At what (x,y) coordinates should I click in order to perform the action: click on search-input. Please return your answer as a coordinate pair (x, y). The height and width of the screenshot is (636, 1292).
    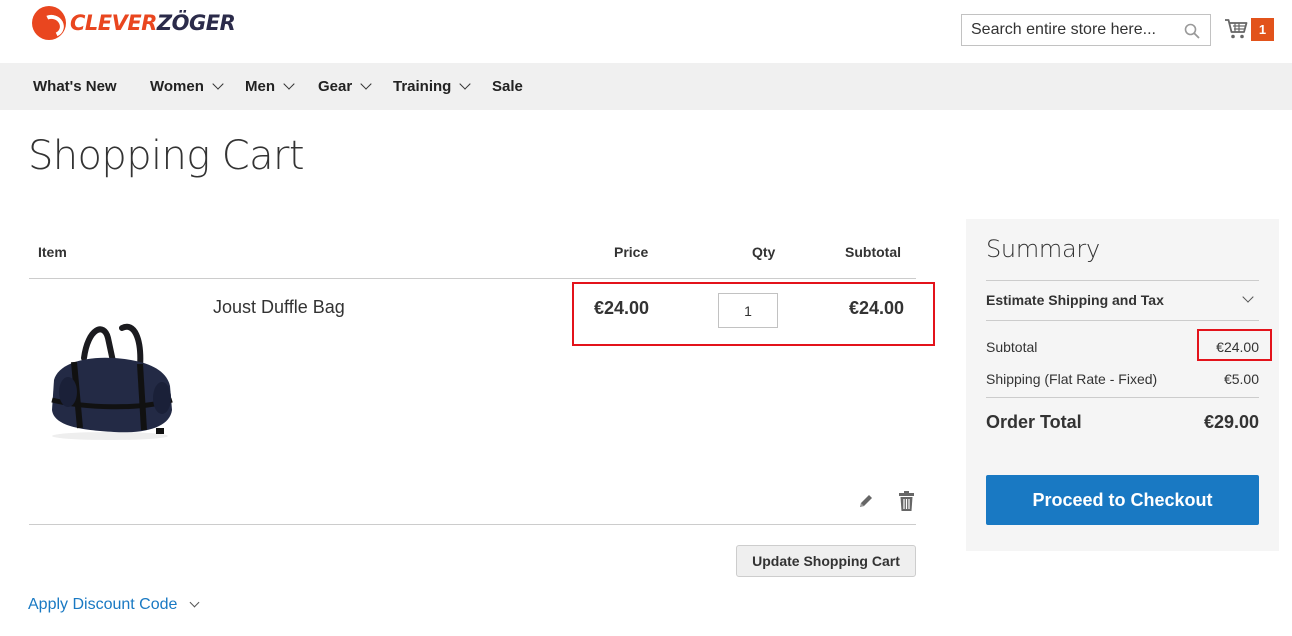
    Looking at the image, I should click on (1073, 30).